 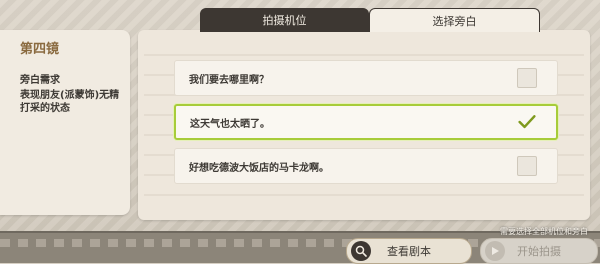 I want to click on play-icon, so click(x=495, y=251).